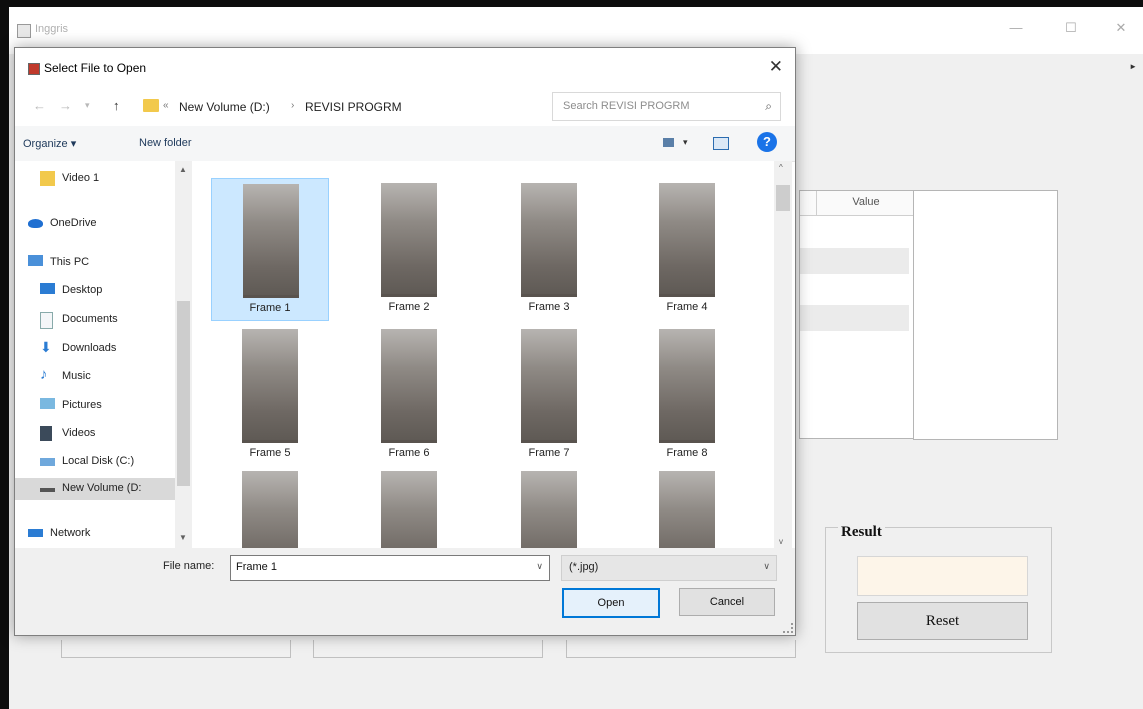 The image size is (1143, 709). I want to click on open-button: Open, so click(611, 603).